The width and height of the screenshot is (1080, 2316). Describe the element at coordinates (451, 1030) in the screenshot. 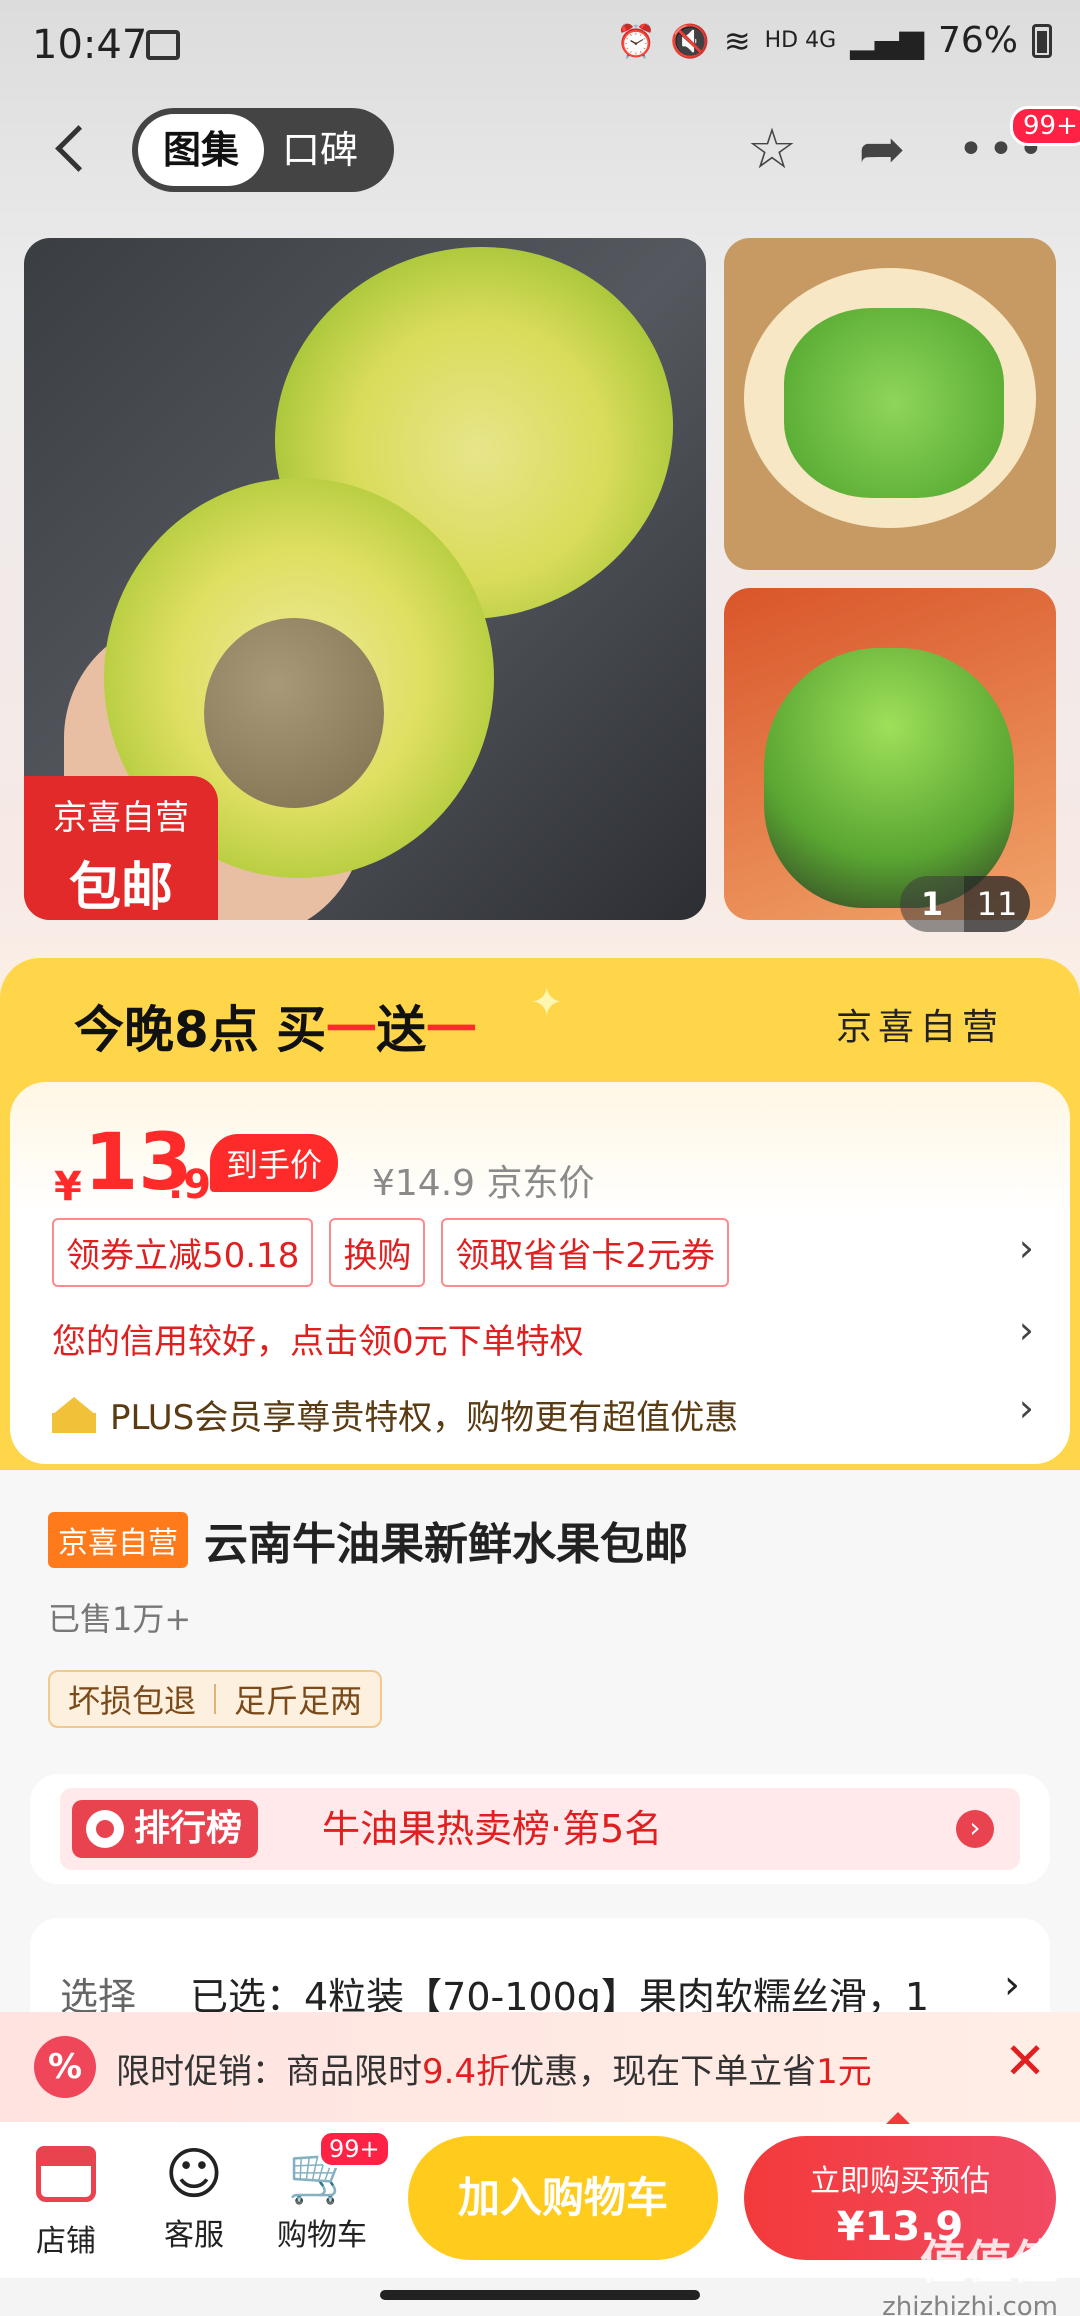

I see `headline-part-d: 一` at that location.